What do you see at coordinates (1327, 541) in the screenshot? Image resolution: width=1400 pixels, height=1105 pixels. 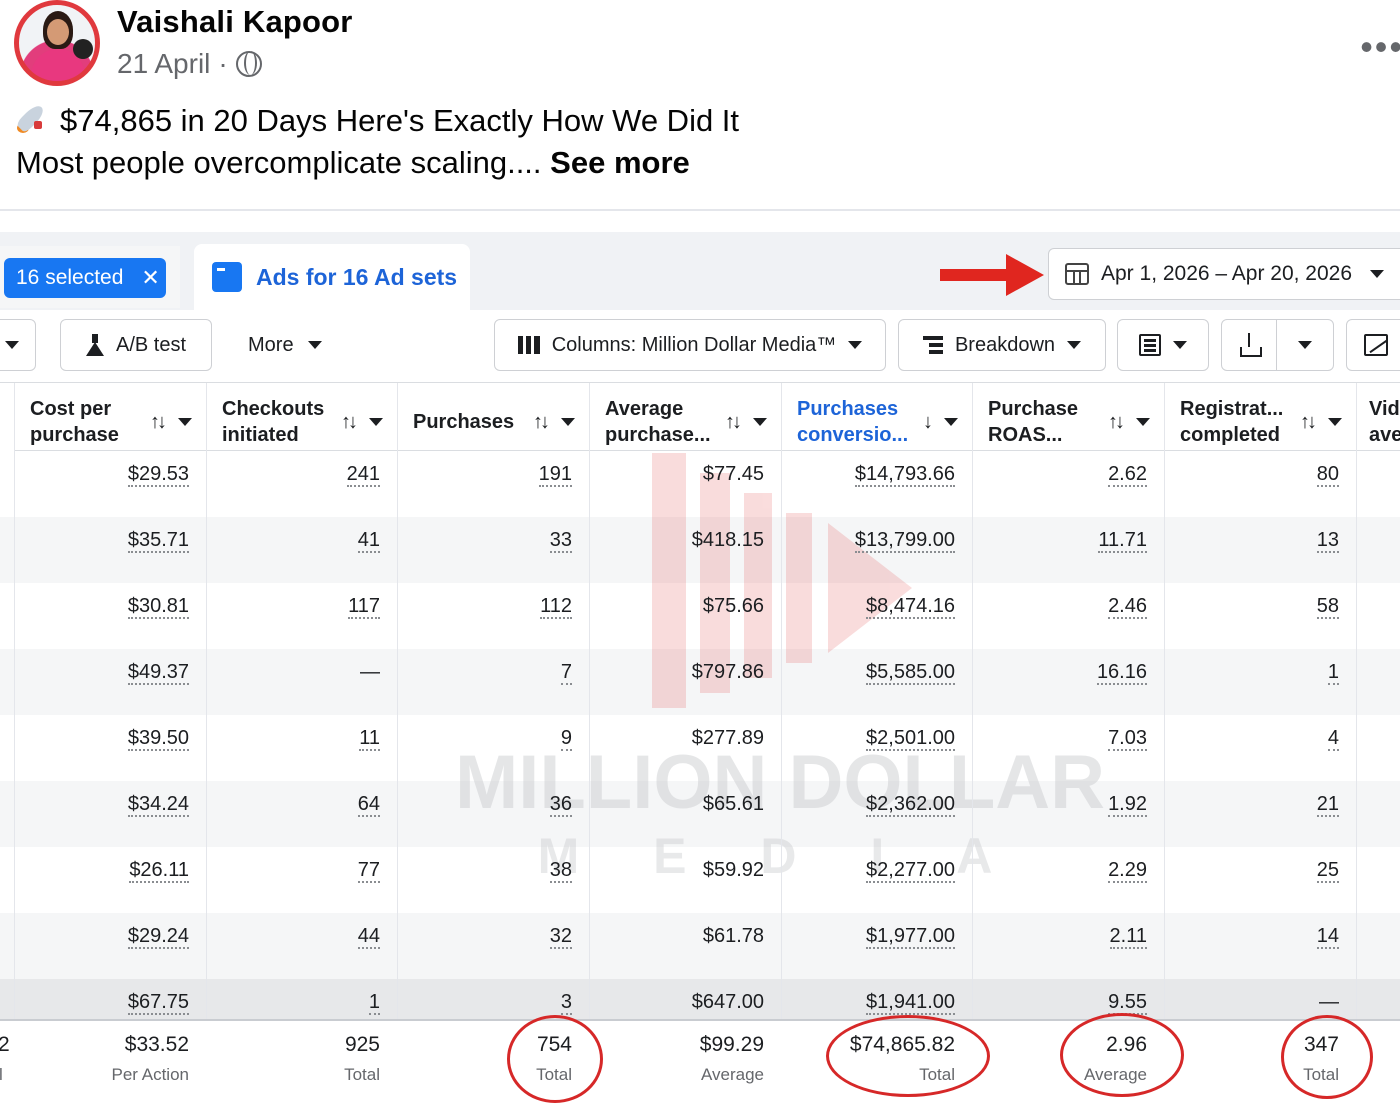 I see `table-cell: 13` at bounding box center [1327, 541].